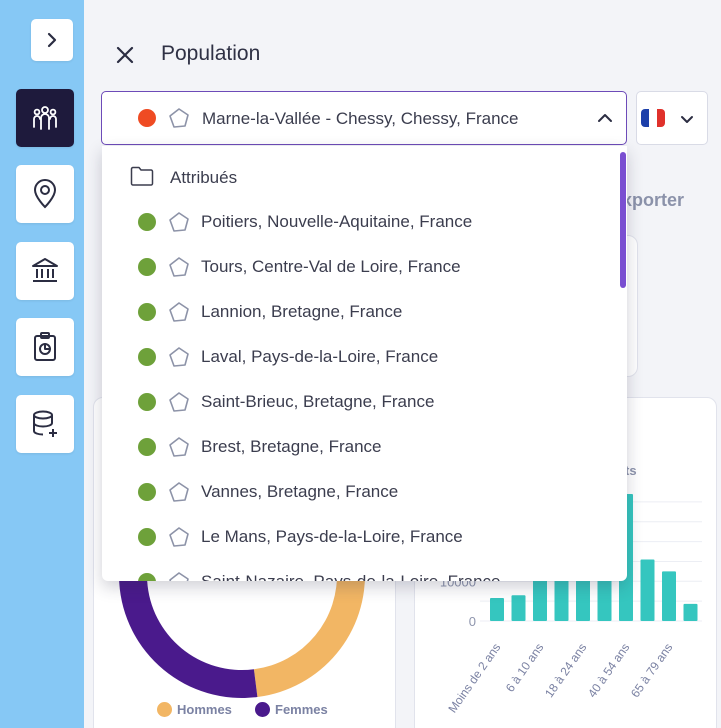 Image resolution: width=721 pixels, height=728 pixels. Describe the element at coordinates (605, 118) in the screenshot. I see `chevron-up-icon` at that location.